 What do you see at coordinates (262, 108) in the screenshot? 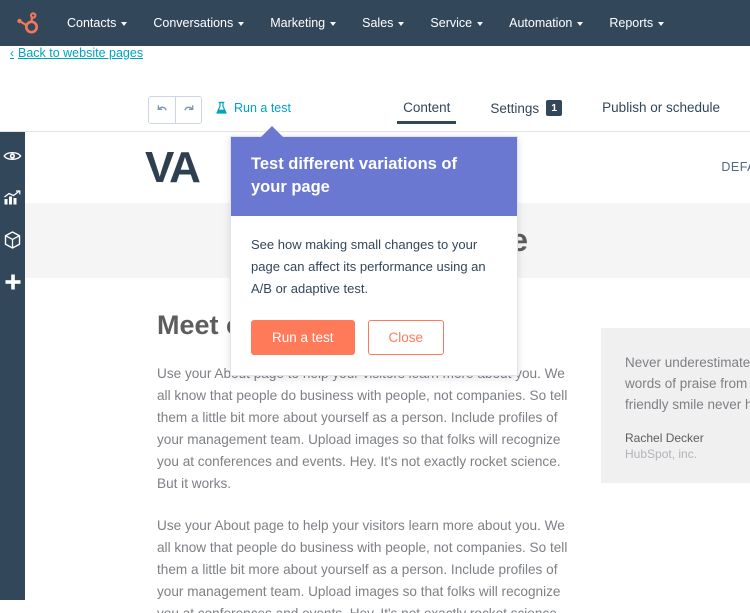
I see `run-a-test-label: Run a test` at bounding box center [262, 108].